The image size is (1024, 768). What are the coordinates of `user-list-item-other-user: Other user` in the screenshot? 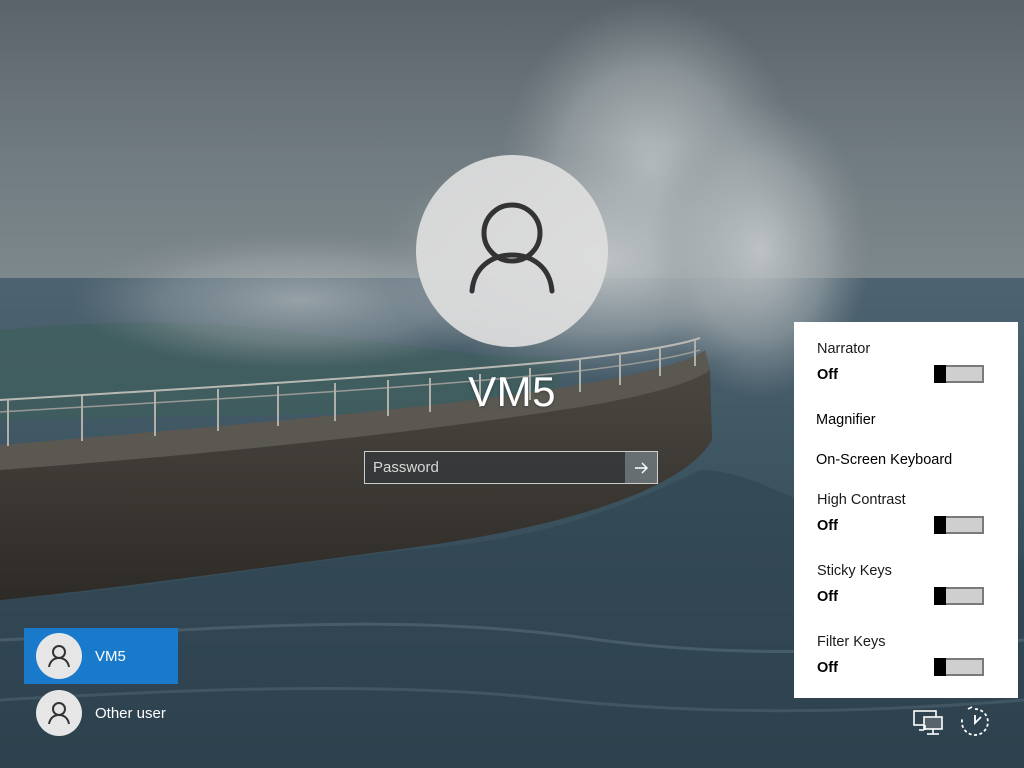 It's located at (101, 713).